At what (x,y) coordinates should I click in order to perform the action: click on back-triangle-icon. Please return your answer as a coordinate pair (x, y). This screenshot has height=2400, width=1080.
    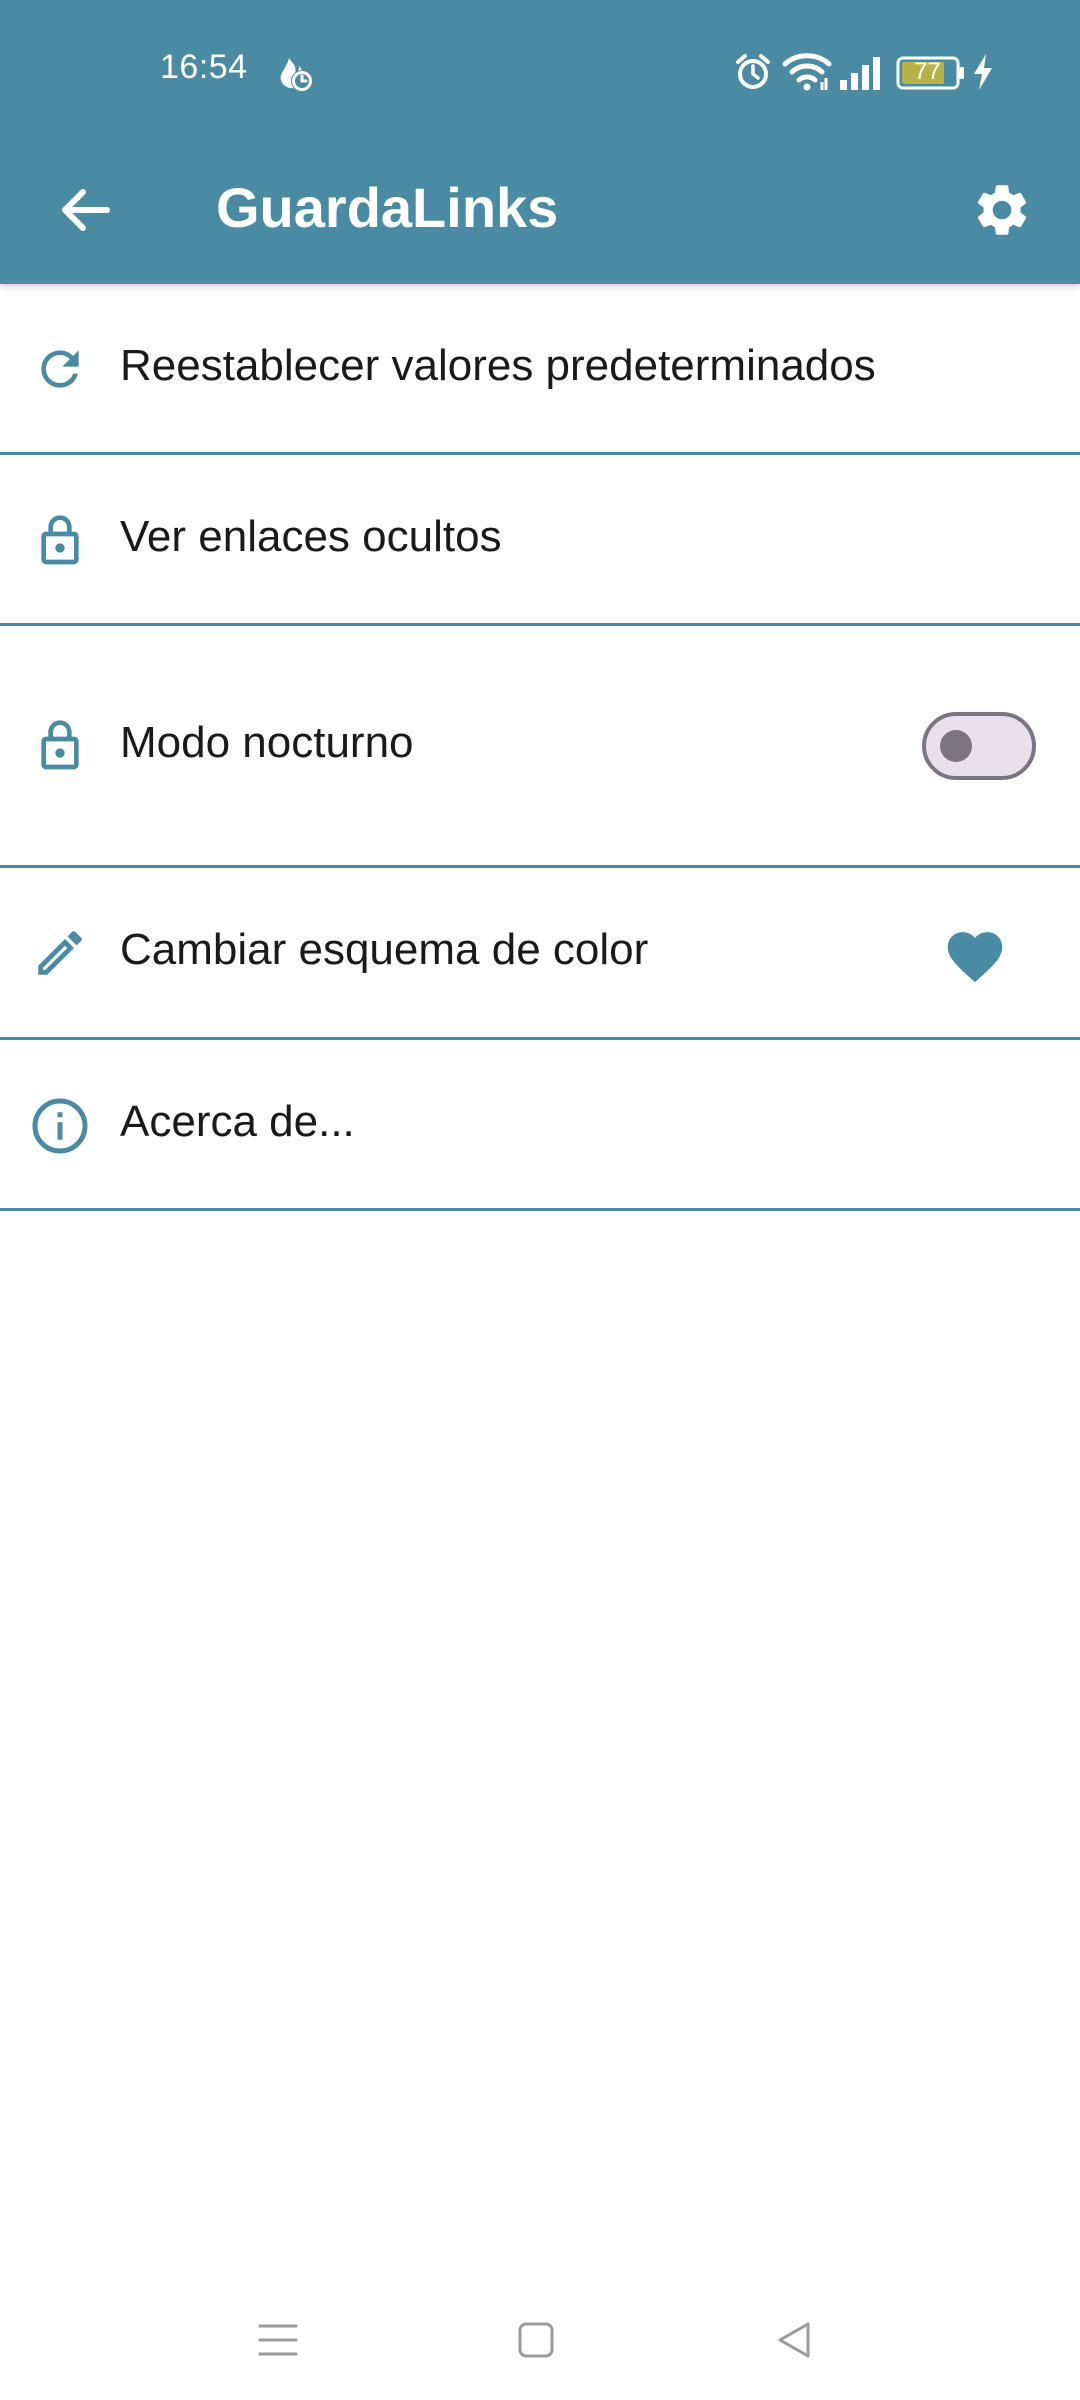
    Looking at the image, I should click on (794, 2340).